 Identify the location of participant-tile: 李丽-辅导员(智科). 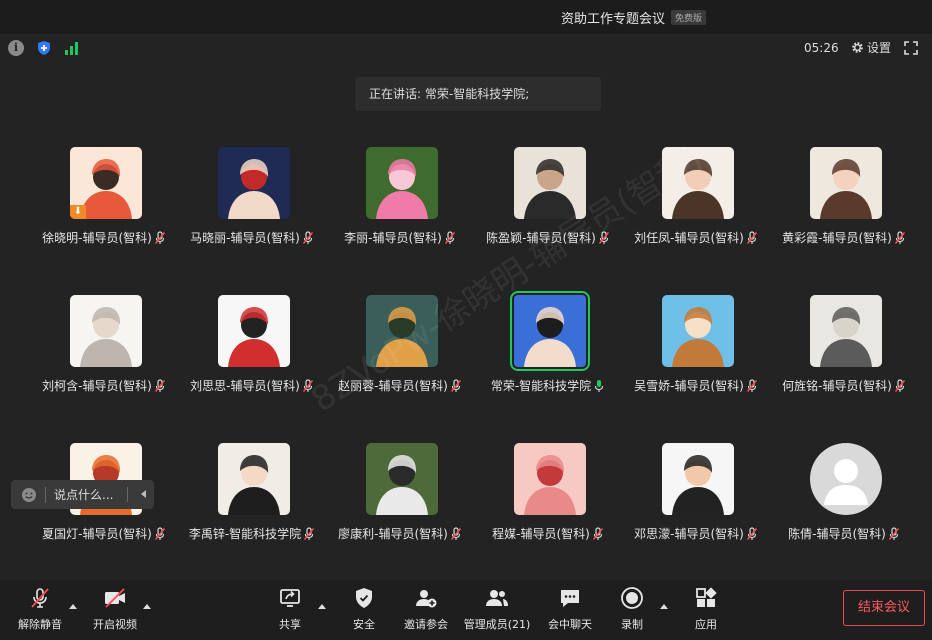
(400, 202).